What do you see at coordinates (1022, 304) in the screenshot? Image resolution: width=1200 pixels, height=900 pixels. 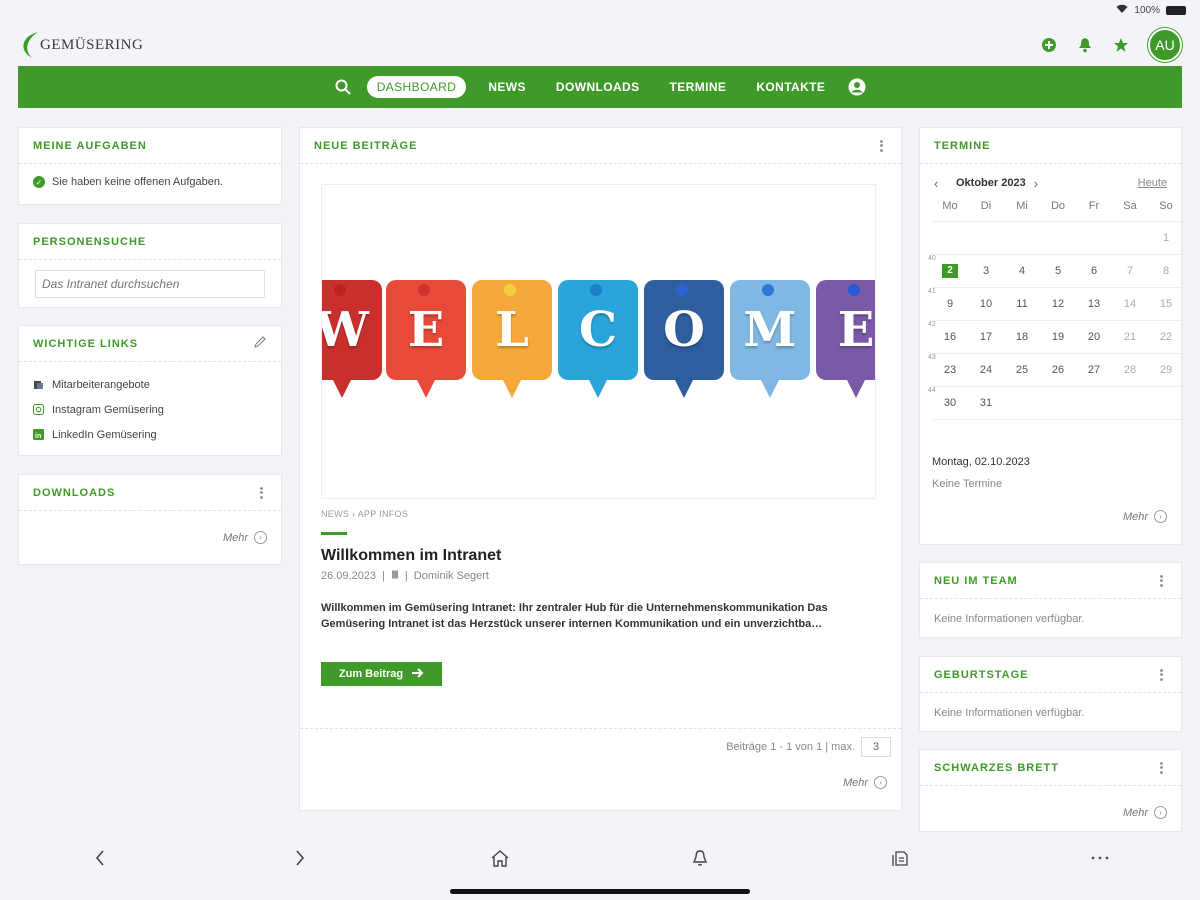 I see `calendar-day: 11` at bounding box center [1022, 304].